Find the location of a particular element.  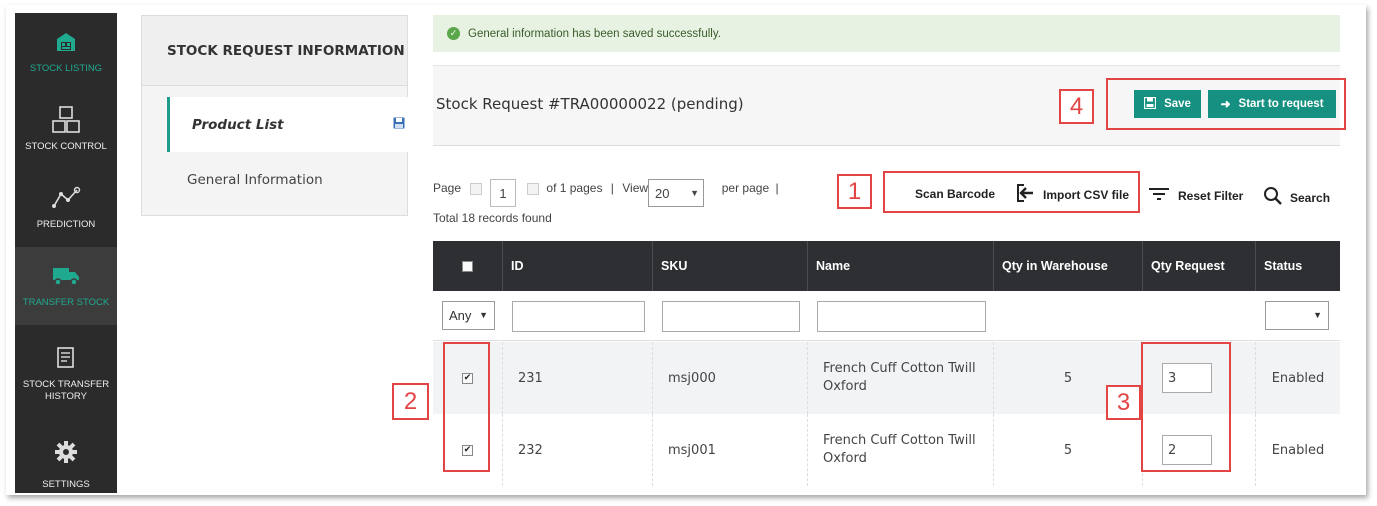

prev-page-button is located at coordinates (476, 188).